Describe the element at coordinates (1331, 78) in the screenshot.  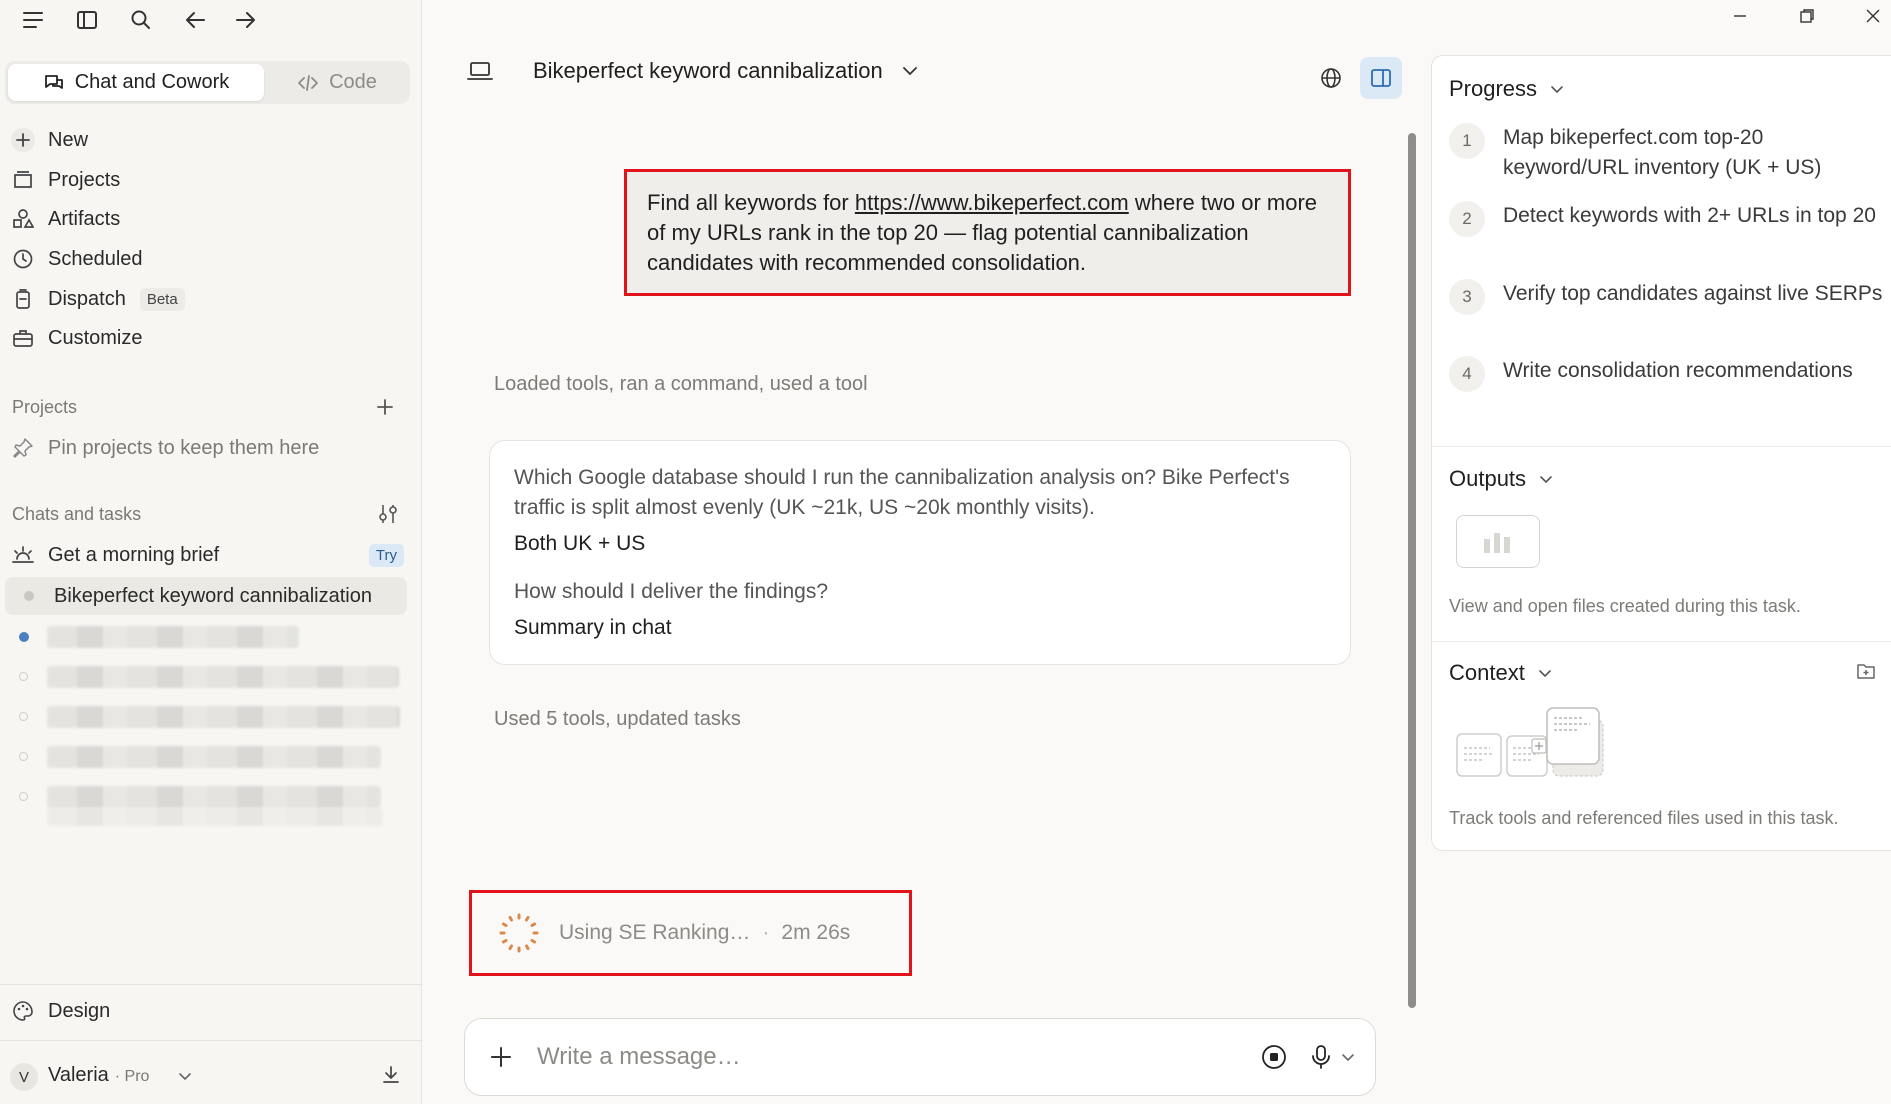
I see `globe-icon` at that location.